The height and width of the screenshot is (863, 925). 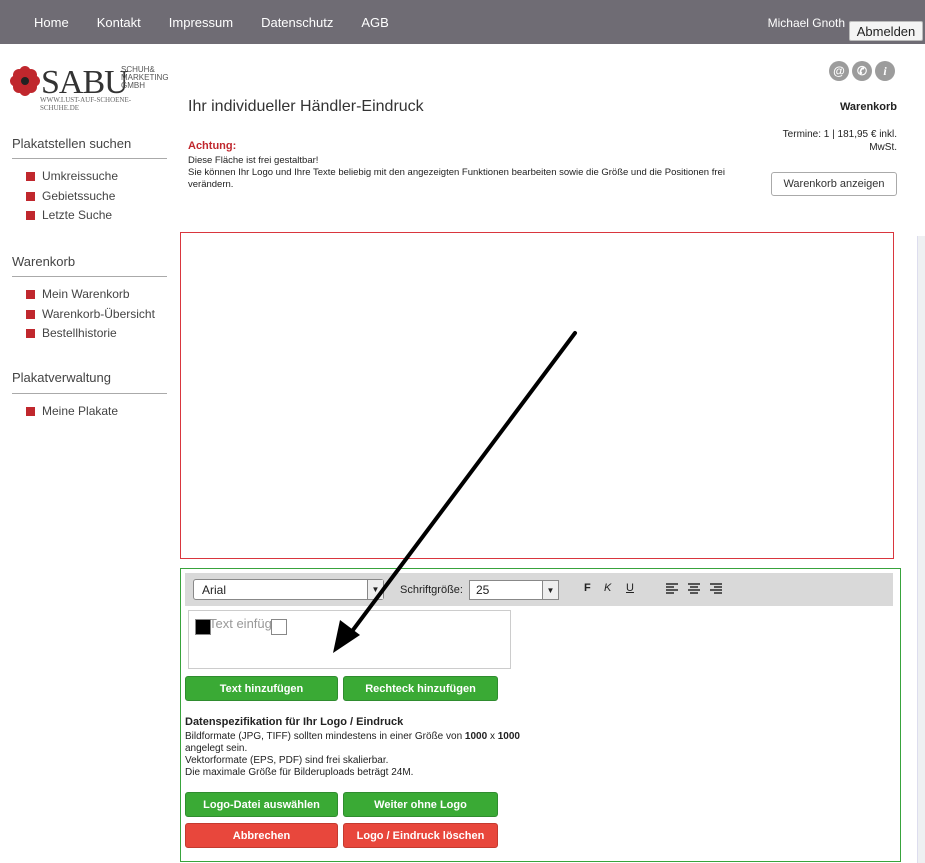 What do you see at coordinates (607, 588) in the screenshot?
I see `italic-button: K` at bounding box center [607, 588].